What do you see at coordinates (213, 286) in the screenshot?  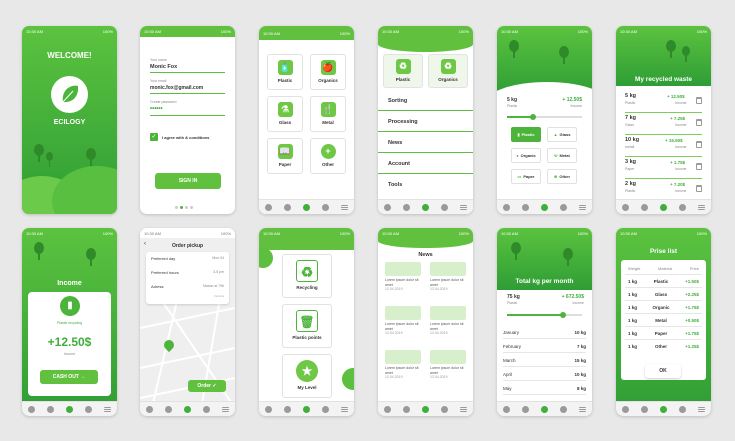 I see `address-field: Mason st 796` at bounding box center [213, 286].